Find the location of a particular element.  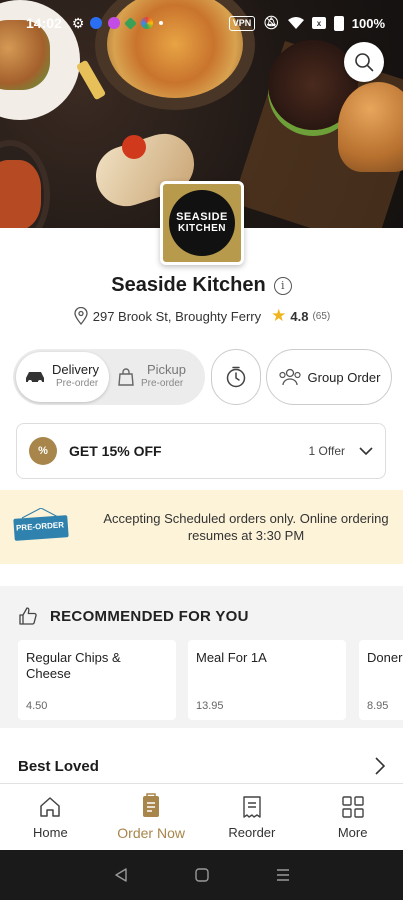

notification-icons: ⚙ is located at coordinates (118, 23).